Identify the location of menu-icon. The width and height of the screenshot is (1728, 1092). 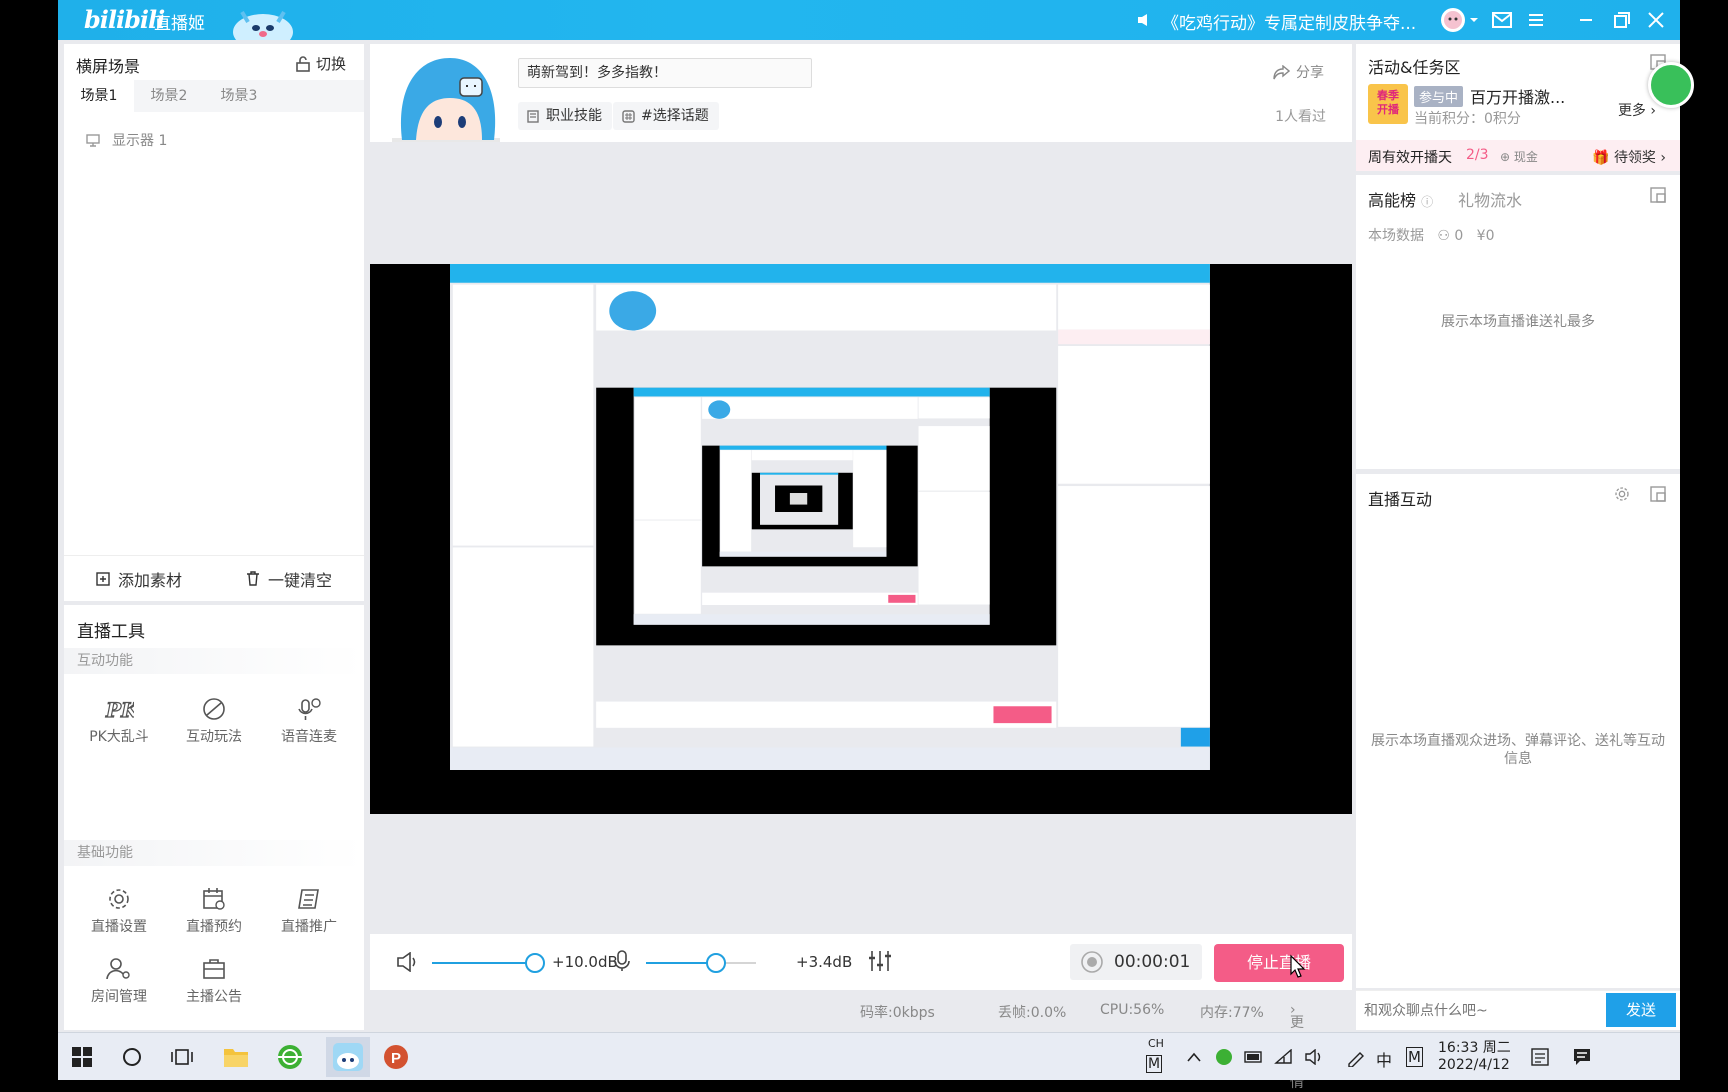
(1536, 20).